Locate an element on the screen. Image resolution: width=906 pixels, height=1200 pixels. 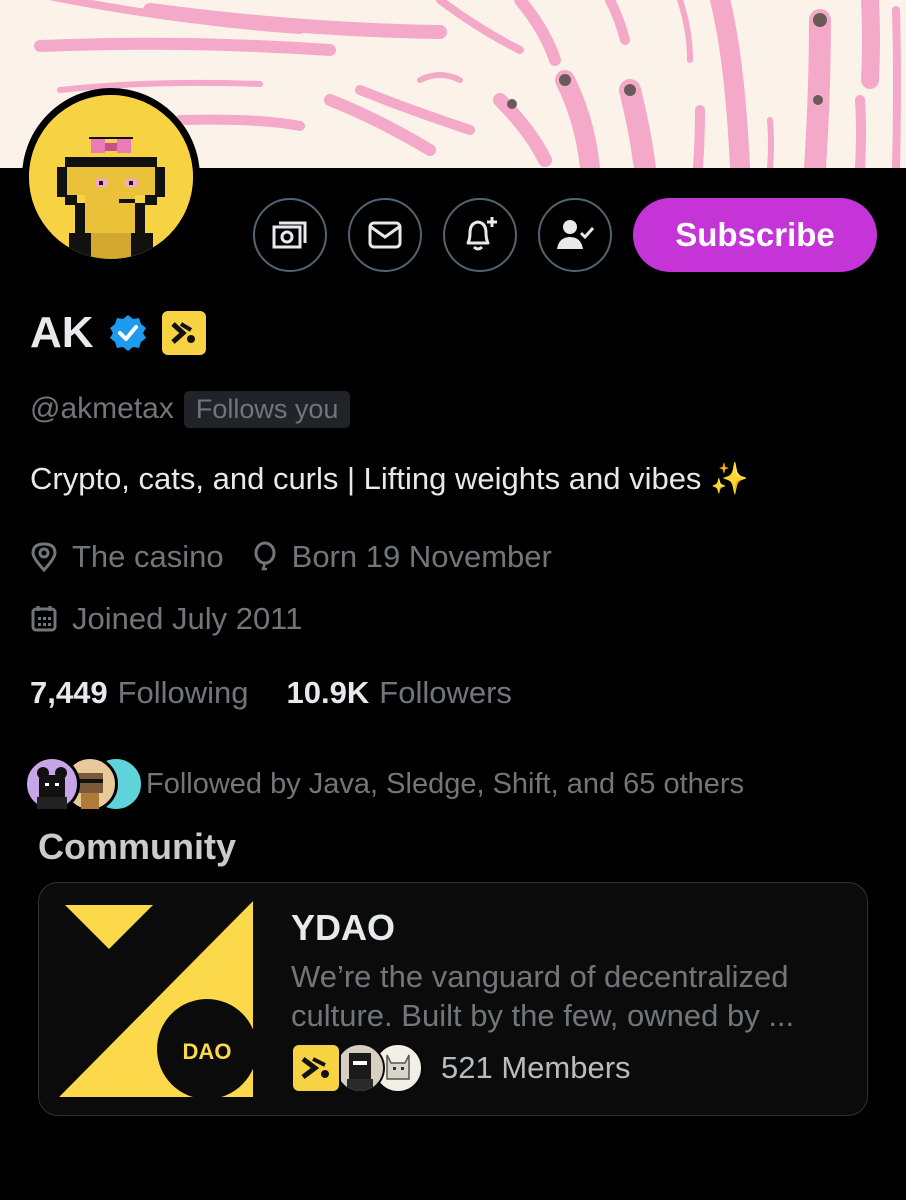
message-button is located at coordinates (385, 235).